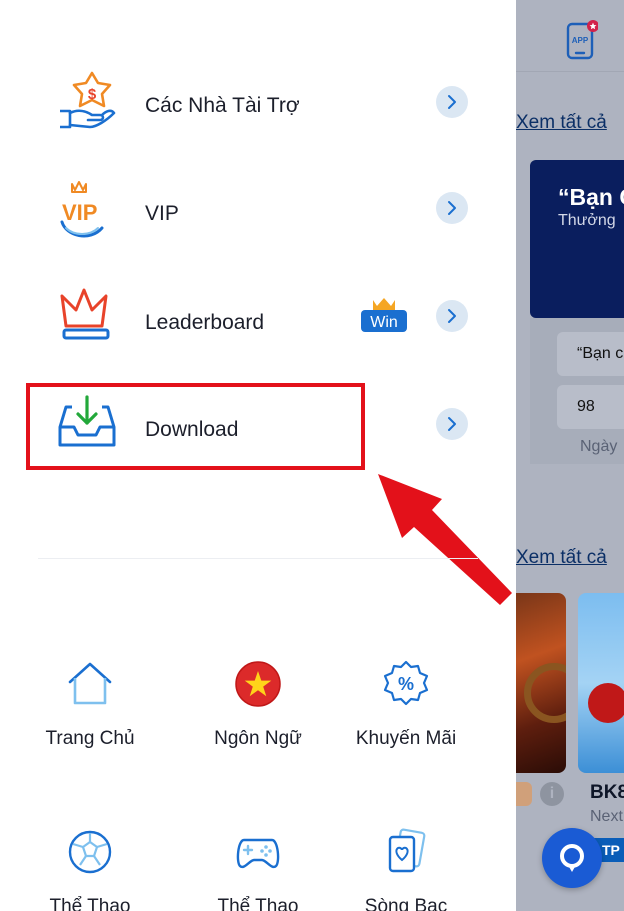 This screenshot has width=624, height=911. What do you see at coordinates (85, 314) in the screenshot?
I see `leaderboard-crown-icon` at bounding box center [85, 314].